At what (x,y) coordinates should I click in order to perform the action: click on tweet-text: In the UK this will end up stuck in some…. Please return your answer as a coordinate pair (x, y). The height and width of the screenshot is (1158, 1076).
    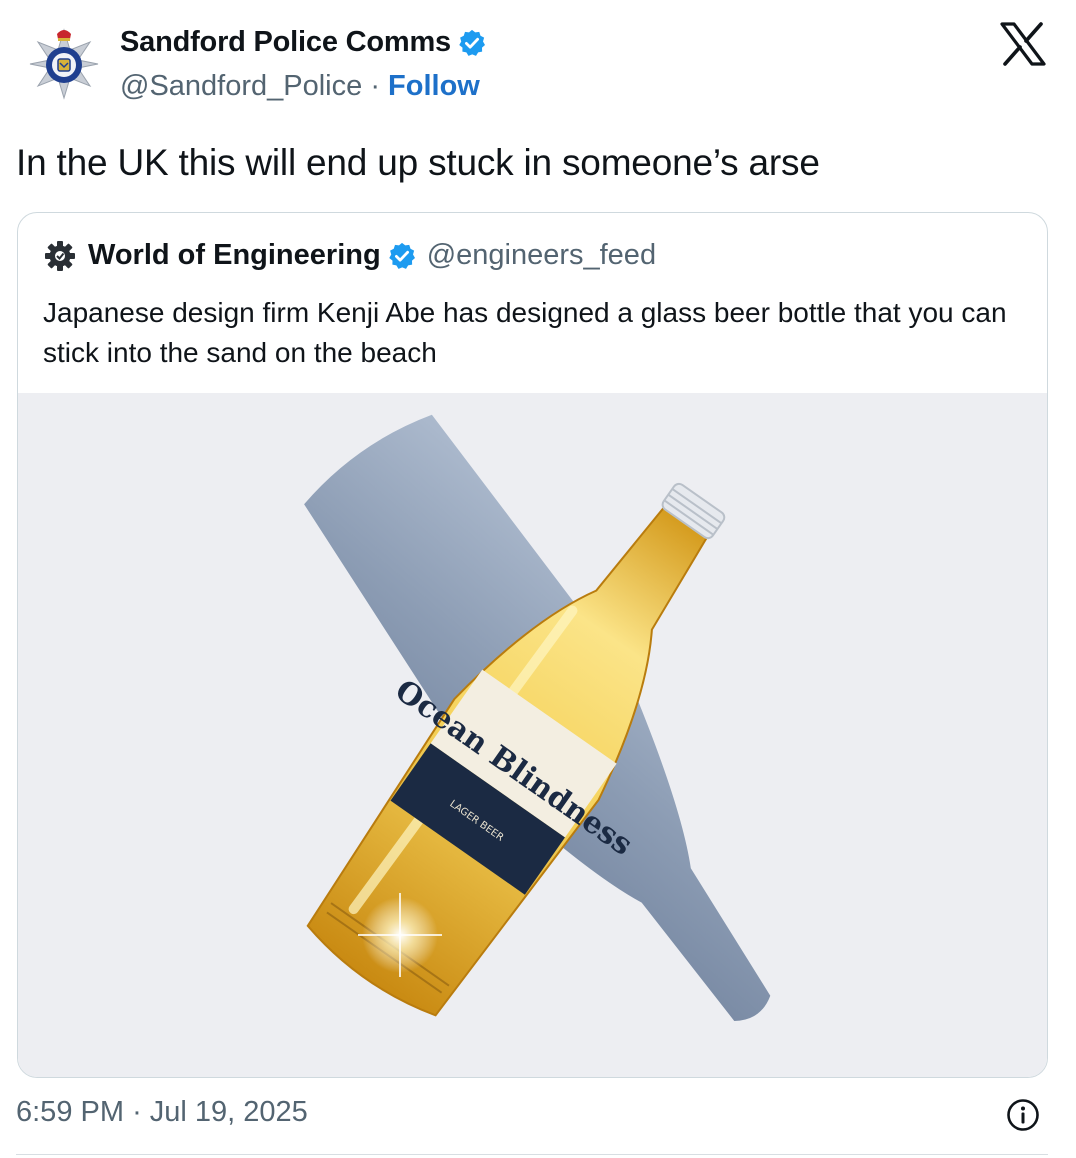
    Looking at the image, I should click on (418, 162).